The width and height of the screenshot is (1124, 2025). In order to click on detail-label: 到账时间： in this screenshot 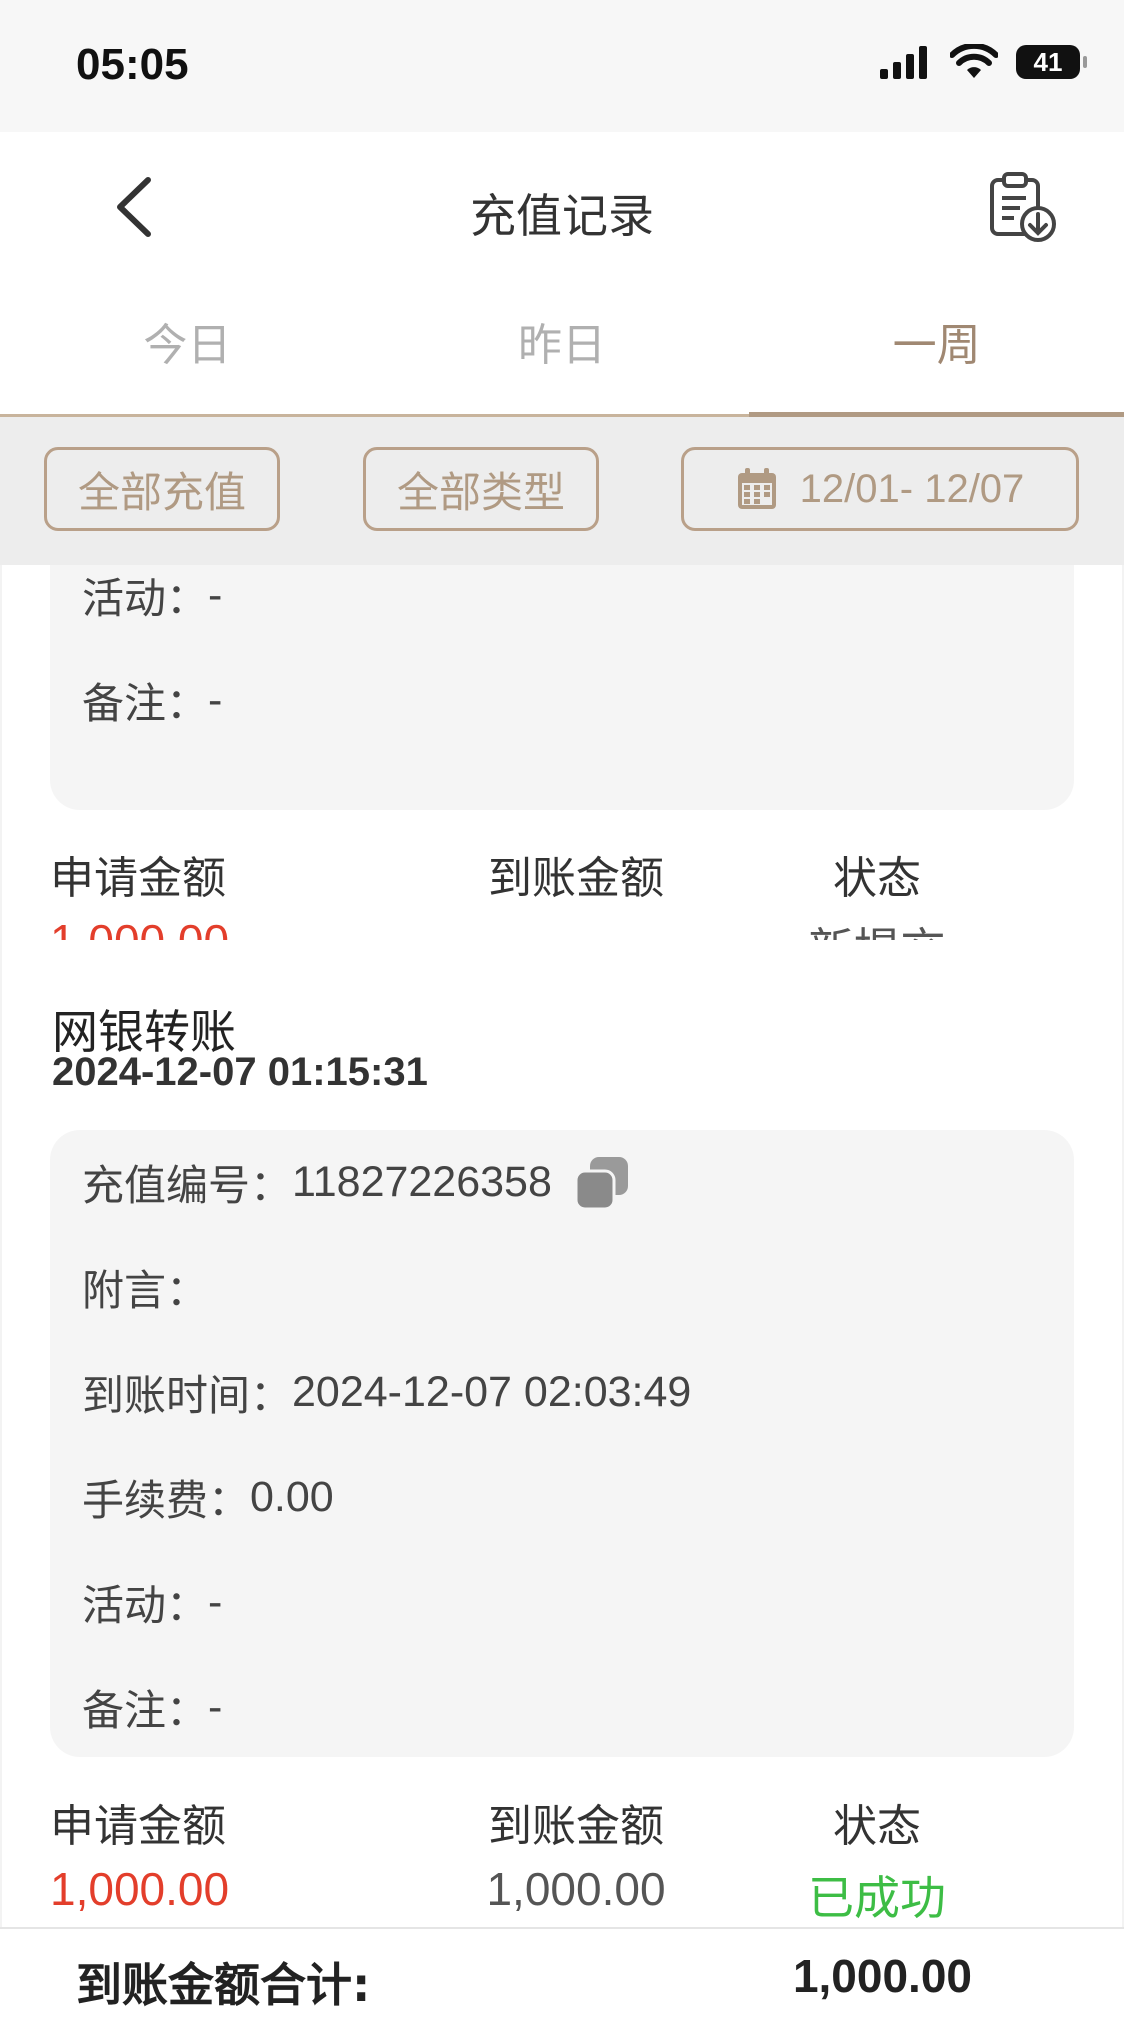, I will do `click(187, 1395)`.